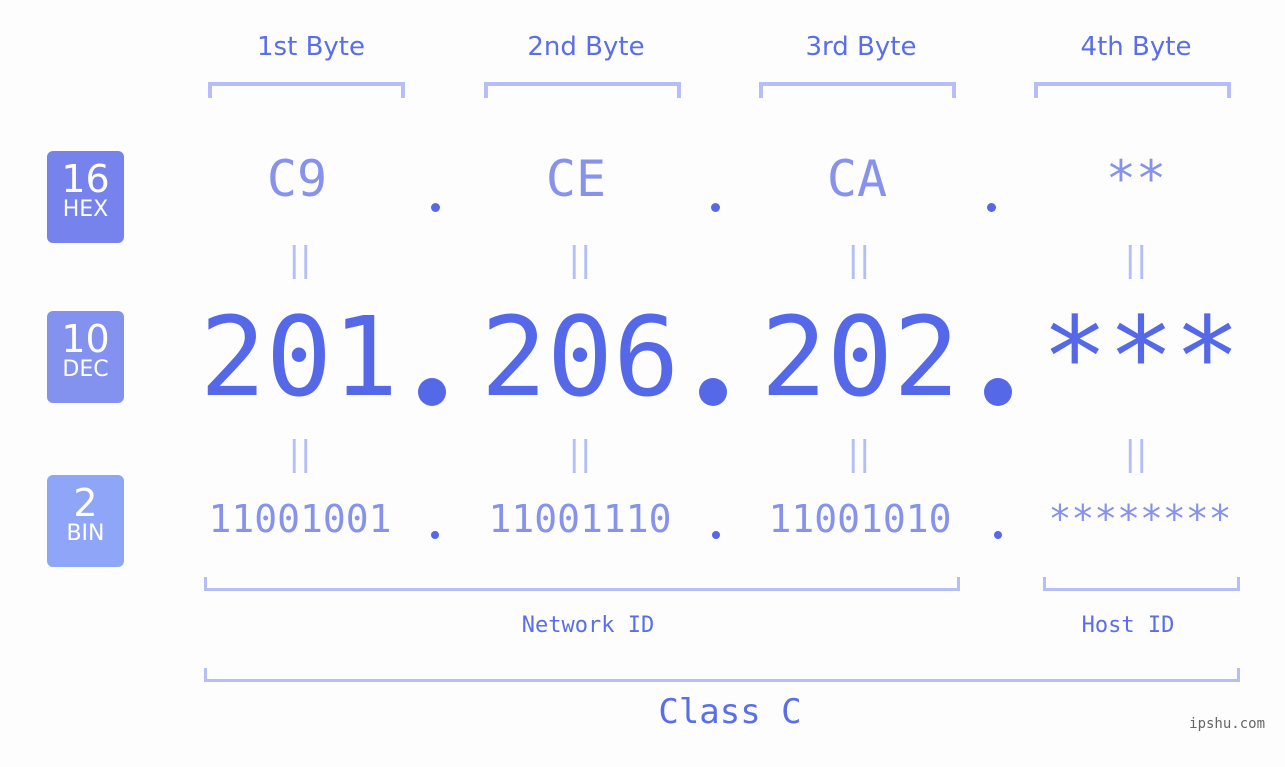 Image resolution: width=1285 pixels, height=767 pixels. Describe the element at coordinates (860, 357) in the screenshot. I see `dec-byte-3: 202` at that location.